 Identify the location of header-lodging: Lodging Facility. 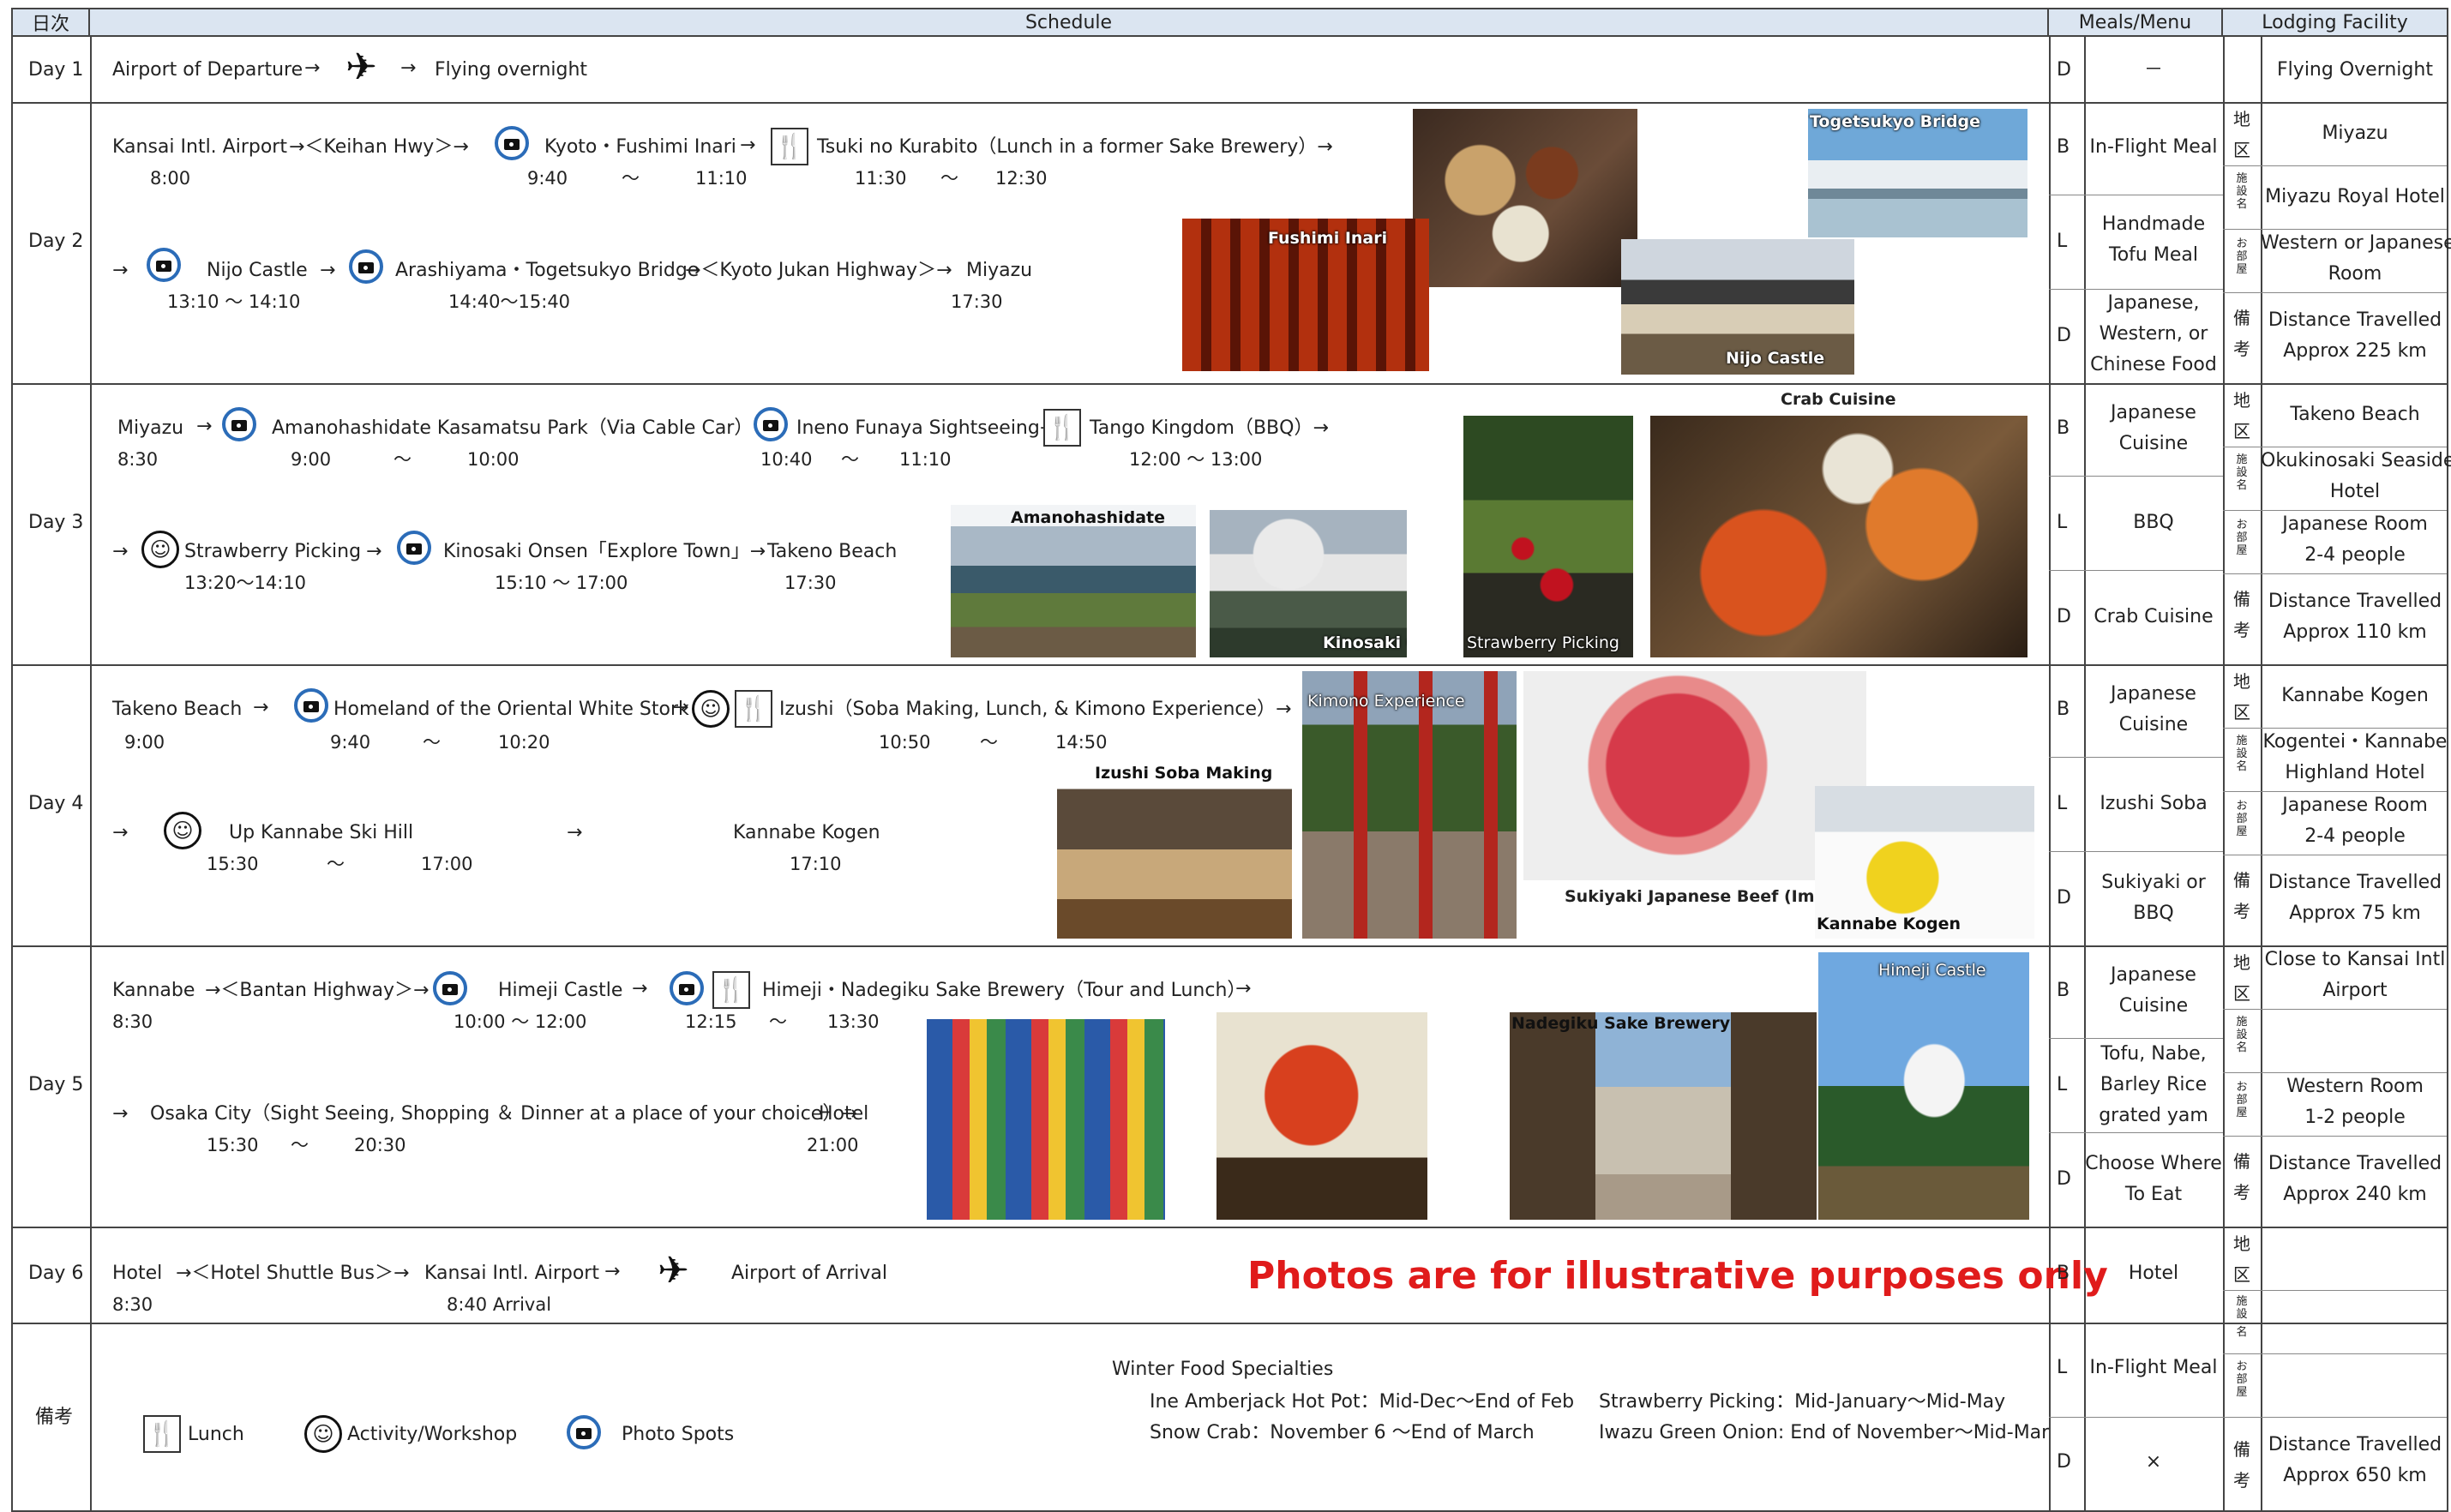
(2335, 22).